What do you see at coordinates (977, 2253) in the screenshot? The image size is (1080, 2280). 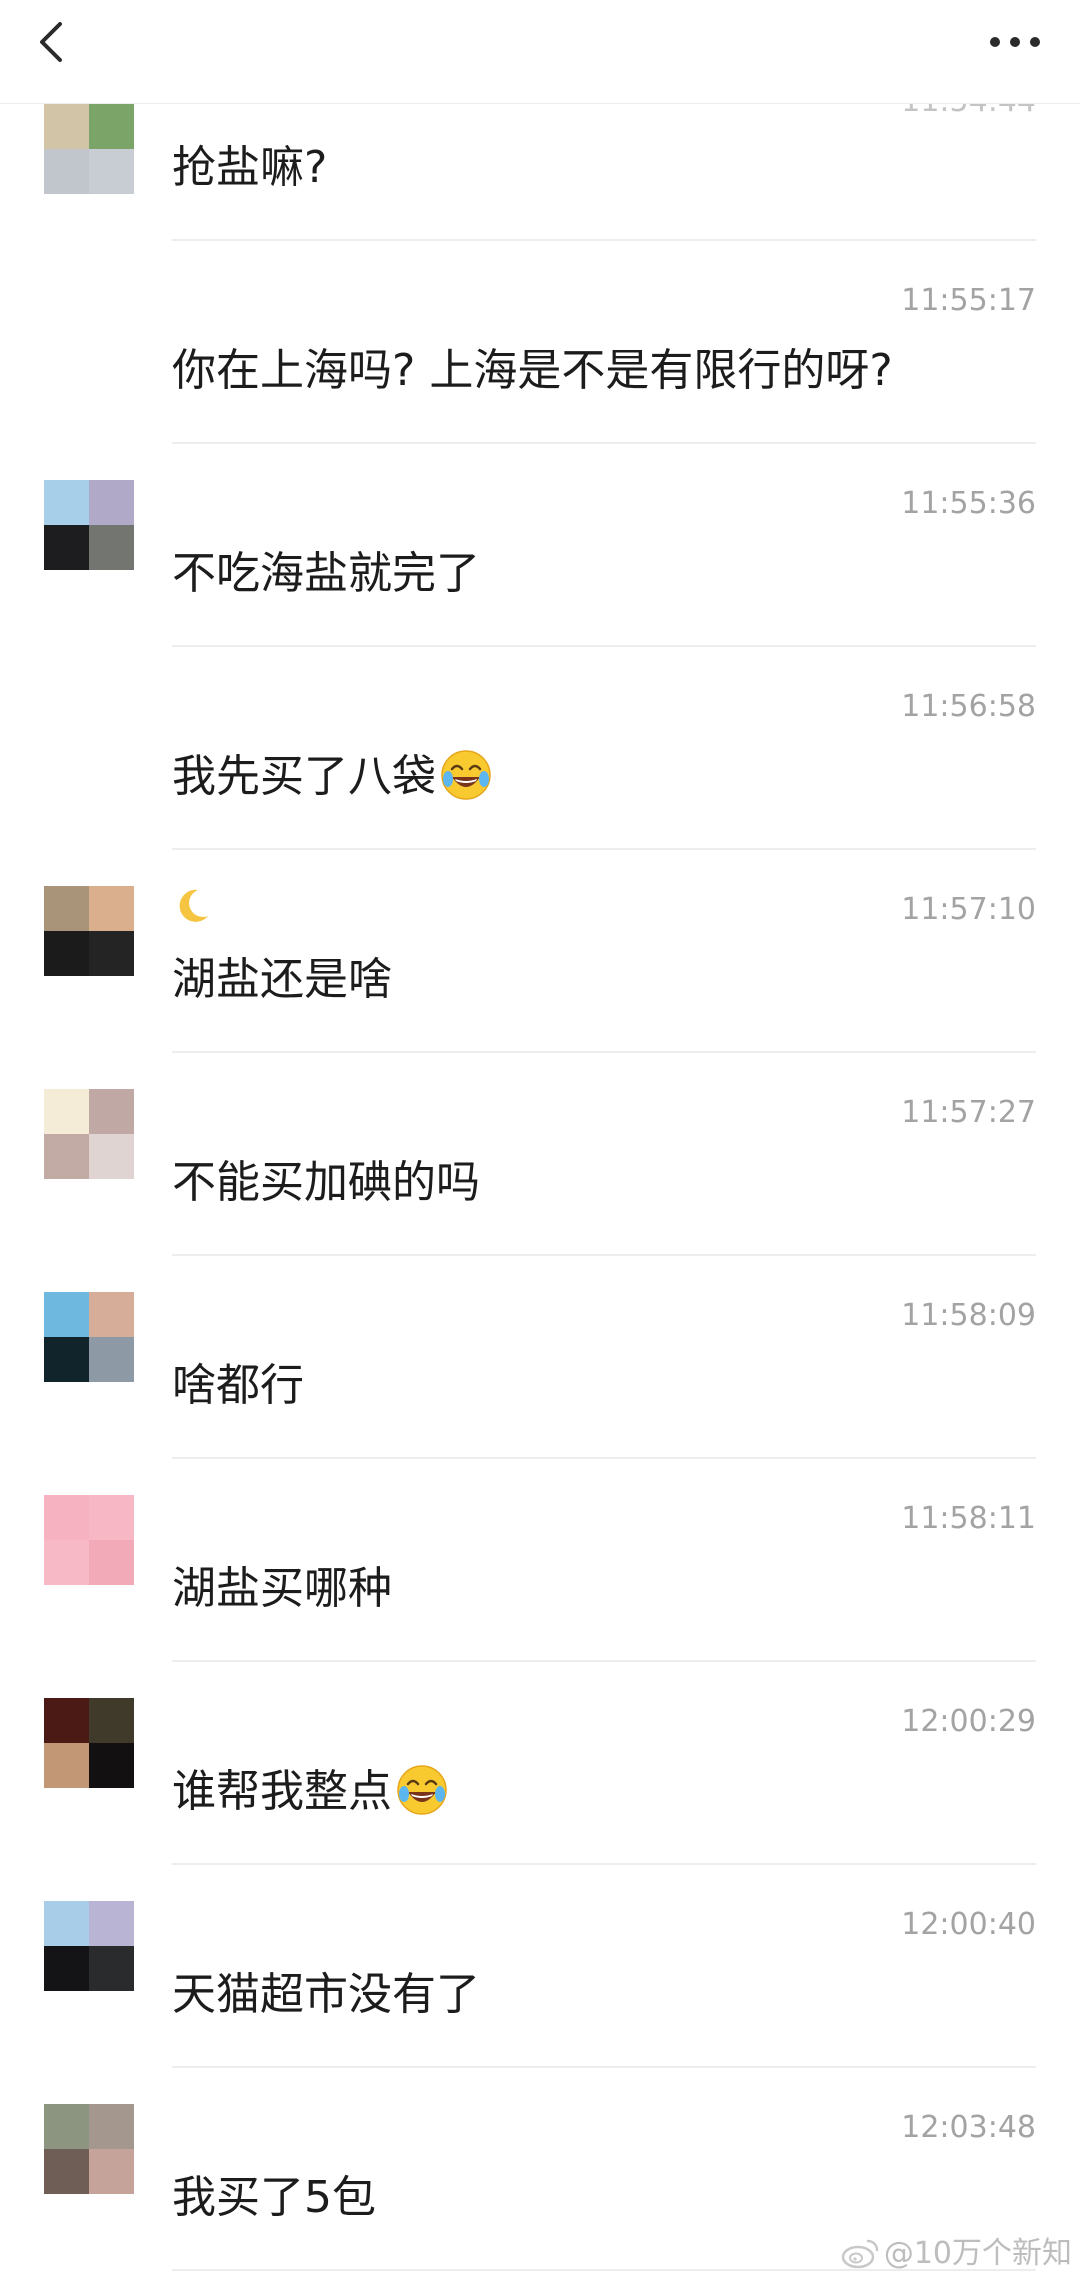 I see `watermark-text: @10万个新知` at bounding box center [977, 2253].